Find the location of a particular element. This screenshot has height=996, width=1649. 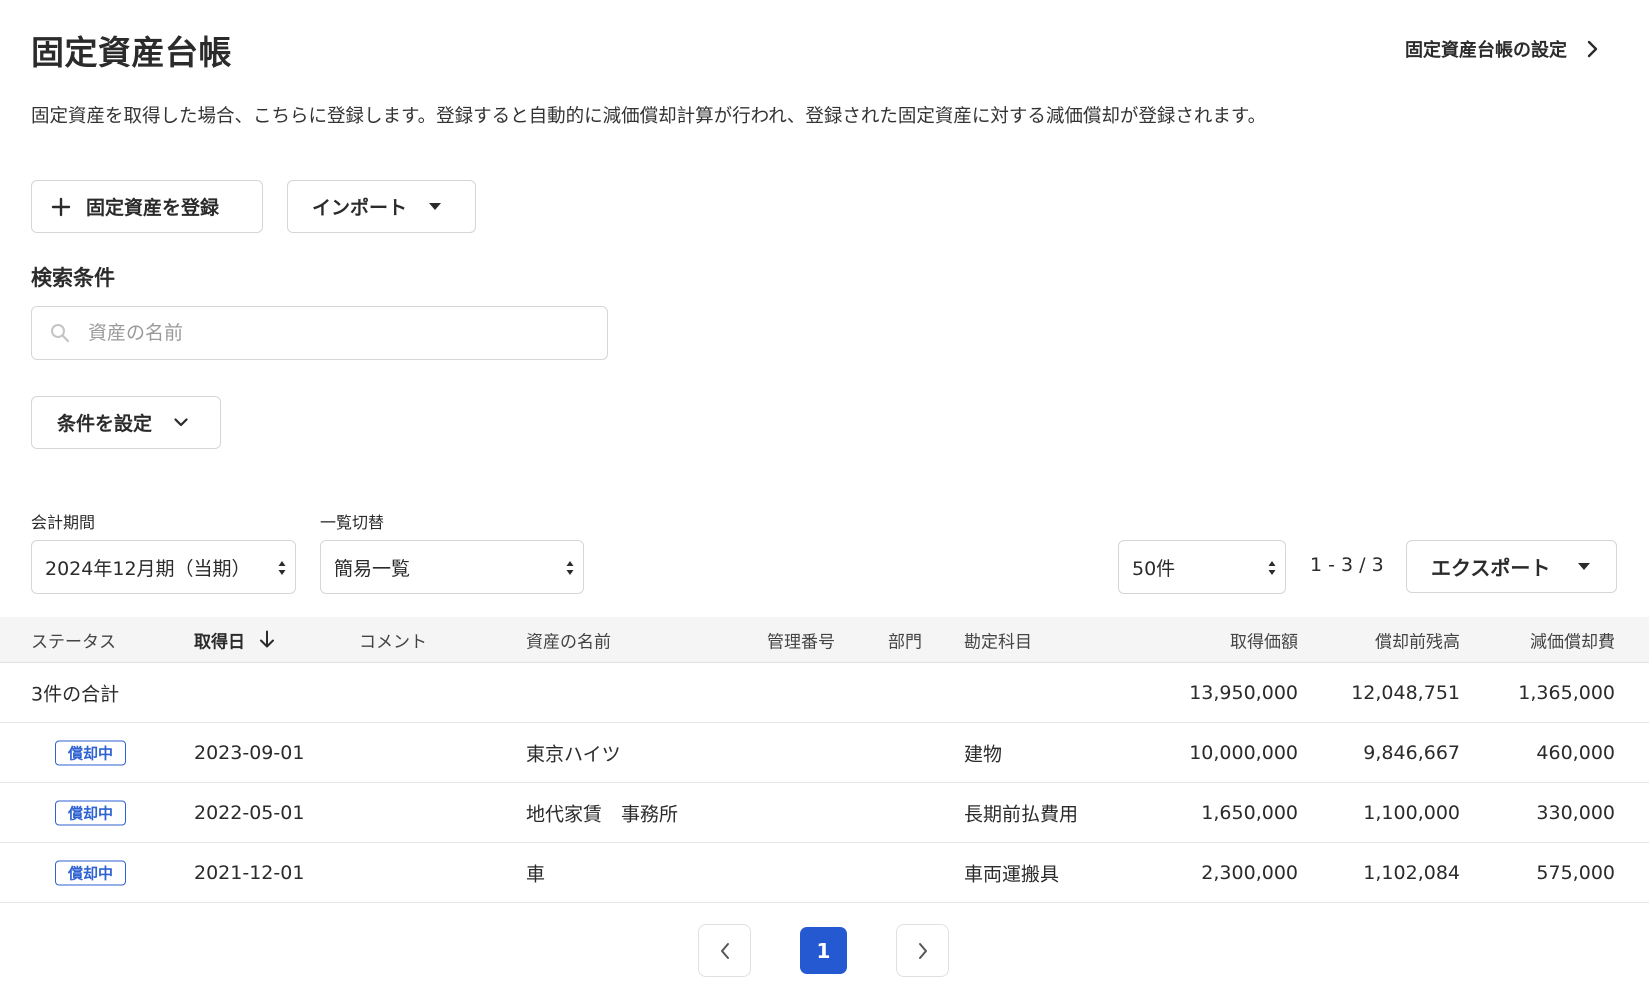

acquisition-cost: 2,300,000 is located at coordinates (1249, 872).